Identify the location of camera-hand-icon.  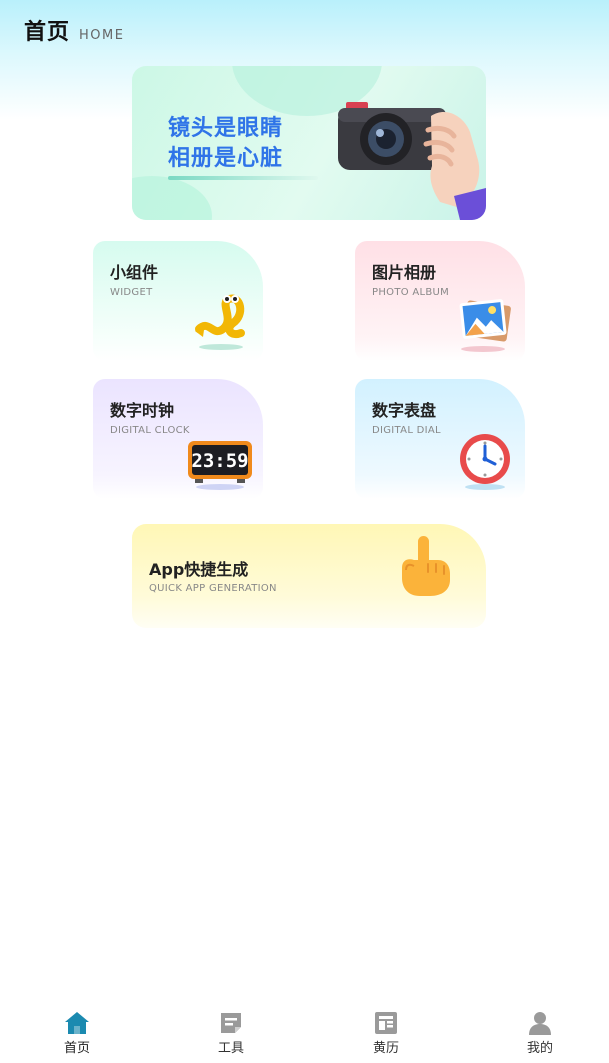
(412, 161).